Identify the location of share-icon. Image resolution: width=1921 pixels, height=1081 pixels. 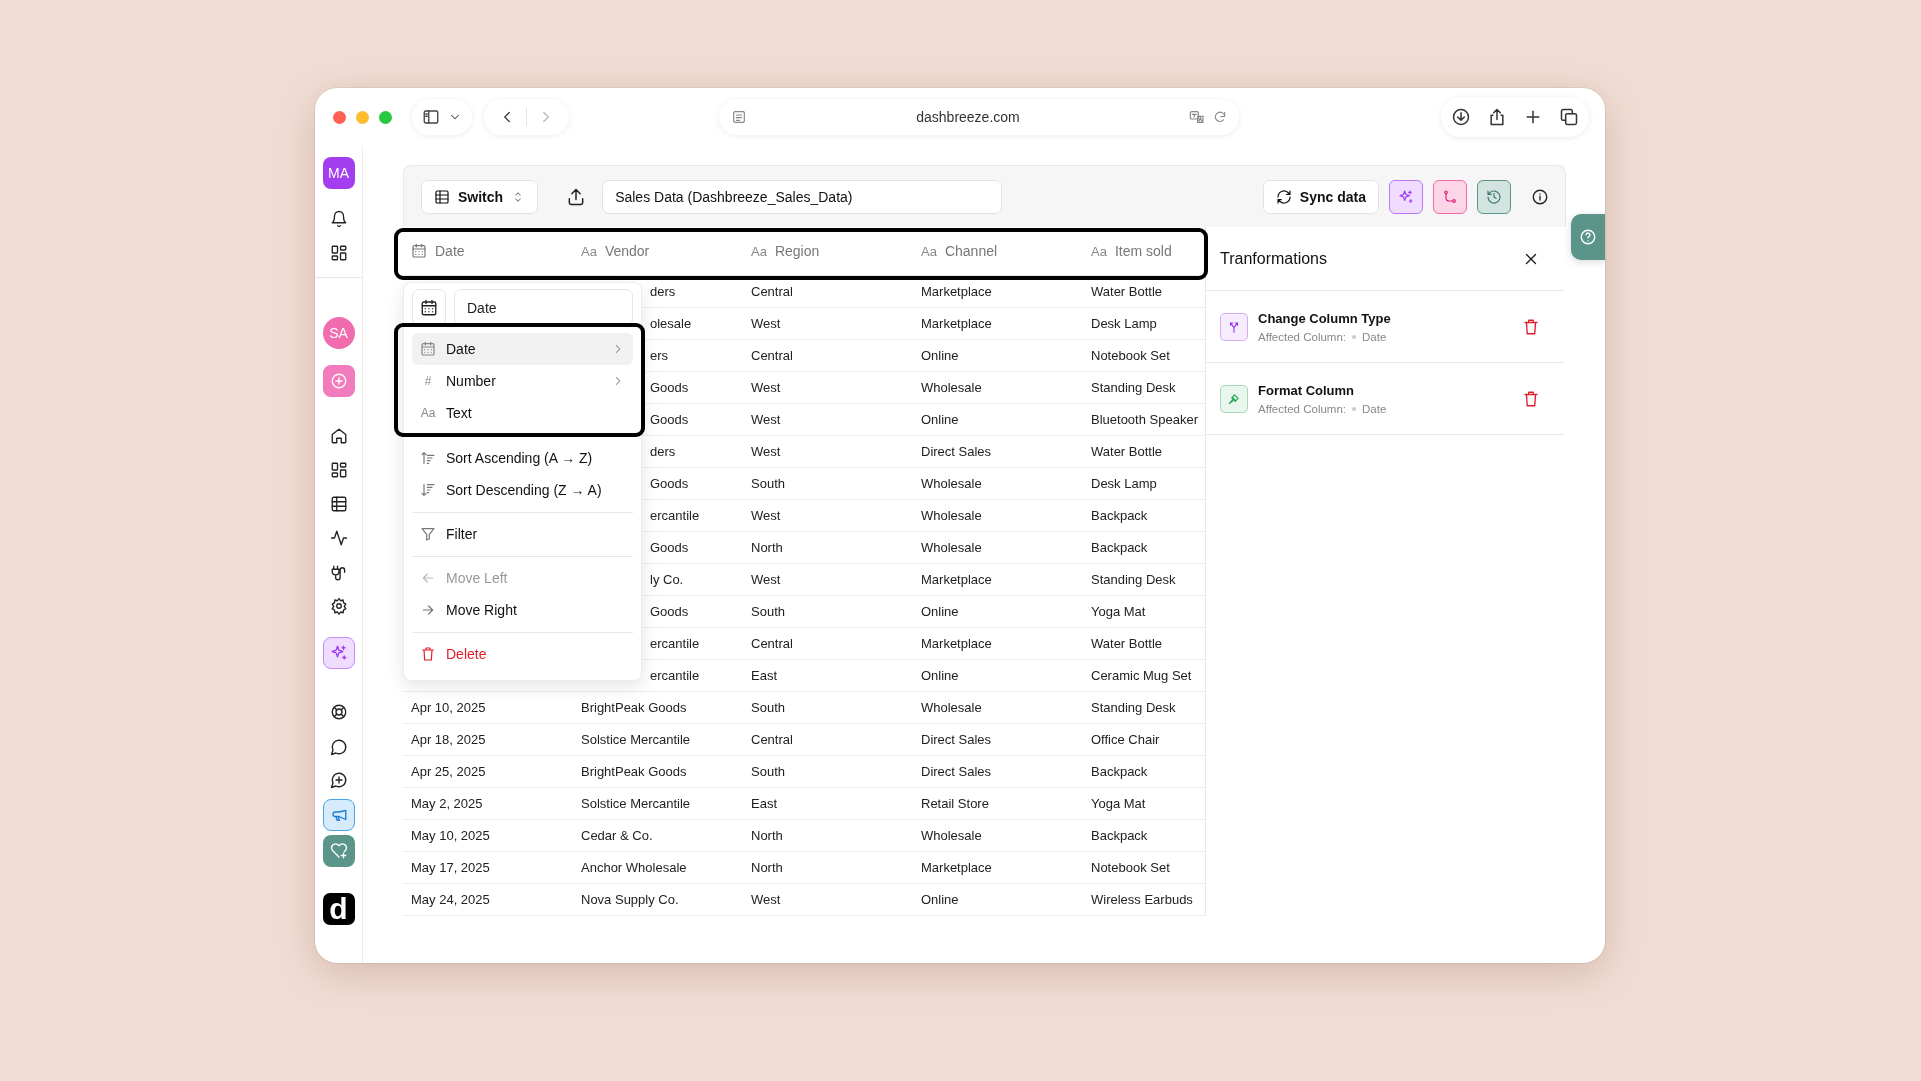
(1497, 117).